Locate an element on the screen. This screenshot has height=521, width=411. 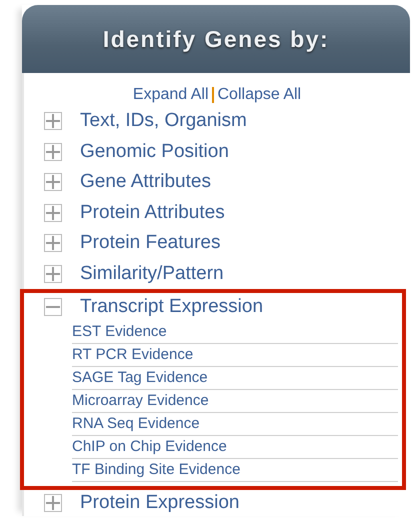
category-link: Gene Attributes is located at coordinates (145, 182).